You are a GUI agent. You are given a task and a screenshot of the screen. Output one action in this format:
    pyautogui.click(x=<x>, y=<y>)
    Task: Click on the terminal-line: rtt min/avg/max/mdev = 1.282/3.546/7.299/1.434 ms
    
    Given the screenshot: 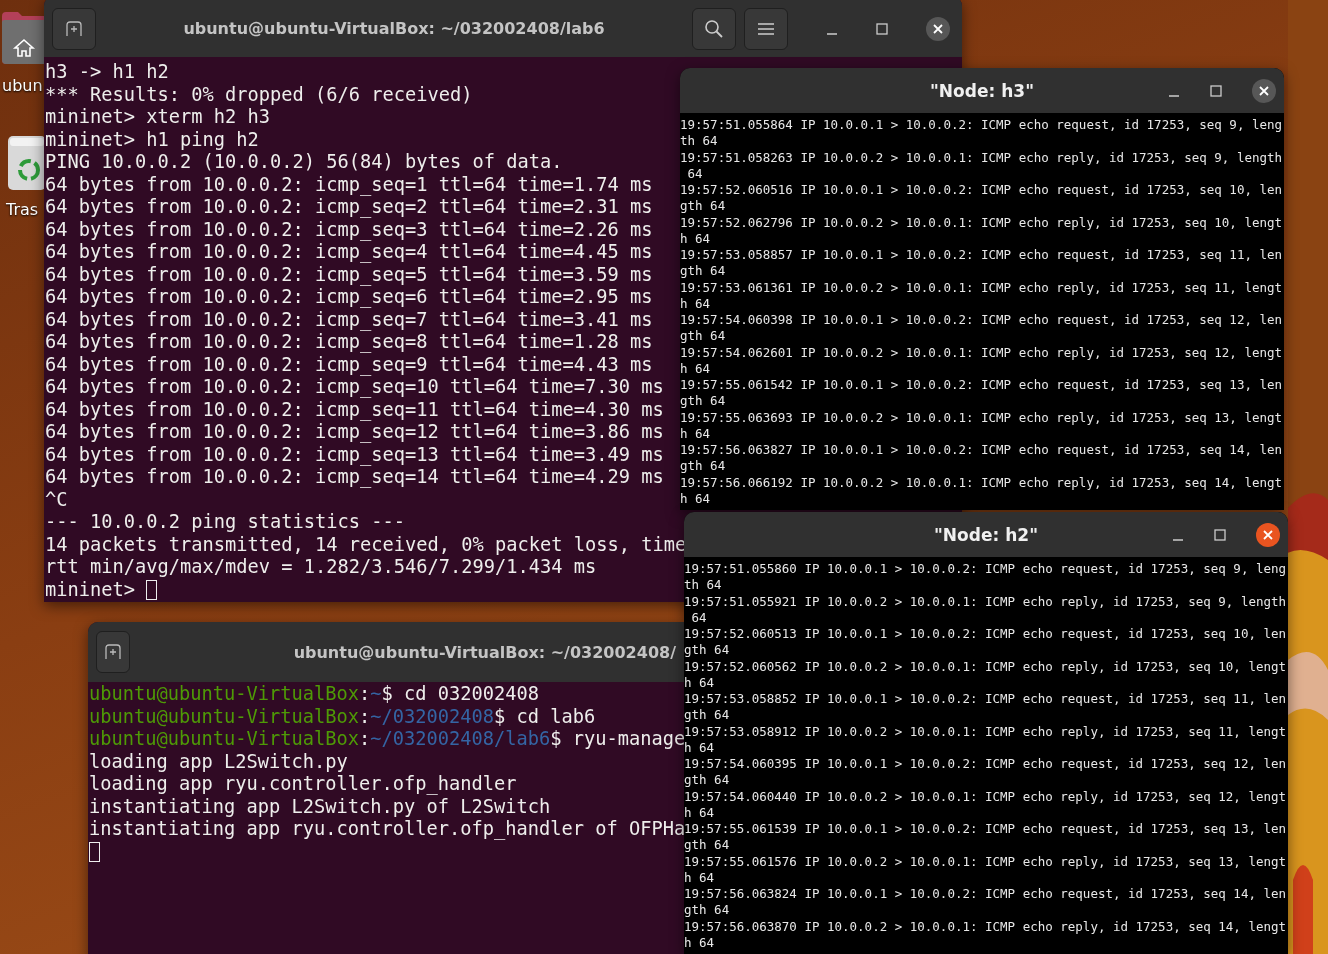 What is the action you would take?
    pyautogui.click(x=321, y=567)
    